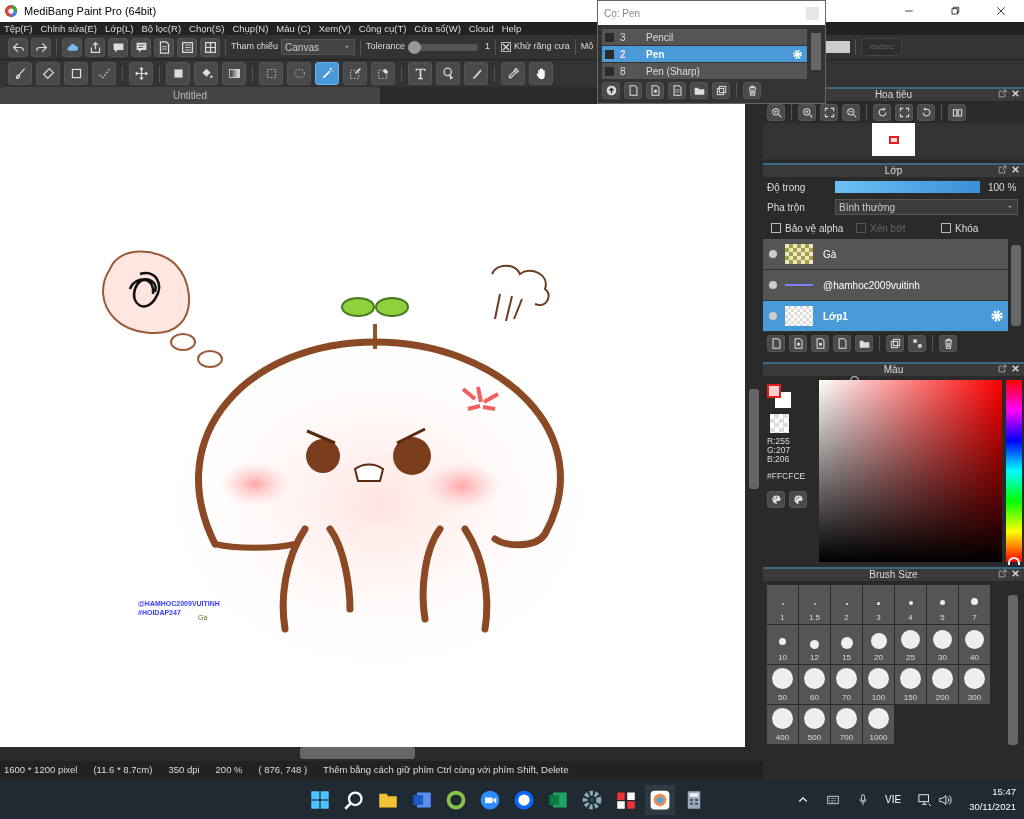 The height and width of the screenshot is (819, 1024). Describe the element at coordinates (782, 604) in the screenshot. I see `brush-size-option: 1` at that location.